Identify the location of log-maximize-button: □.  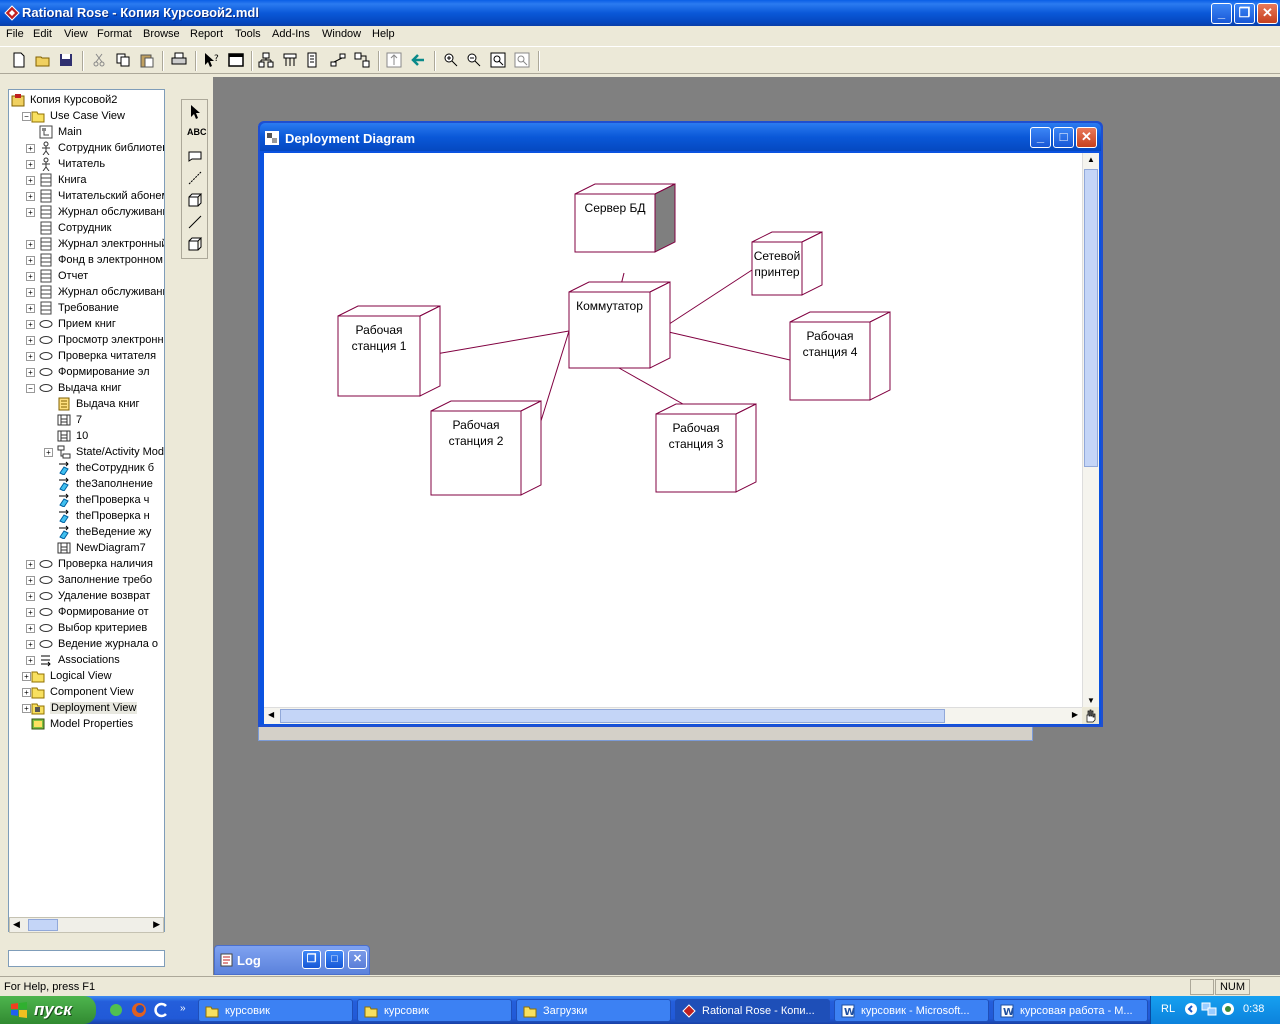
(334, 959).